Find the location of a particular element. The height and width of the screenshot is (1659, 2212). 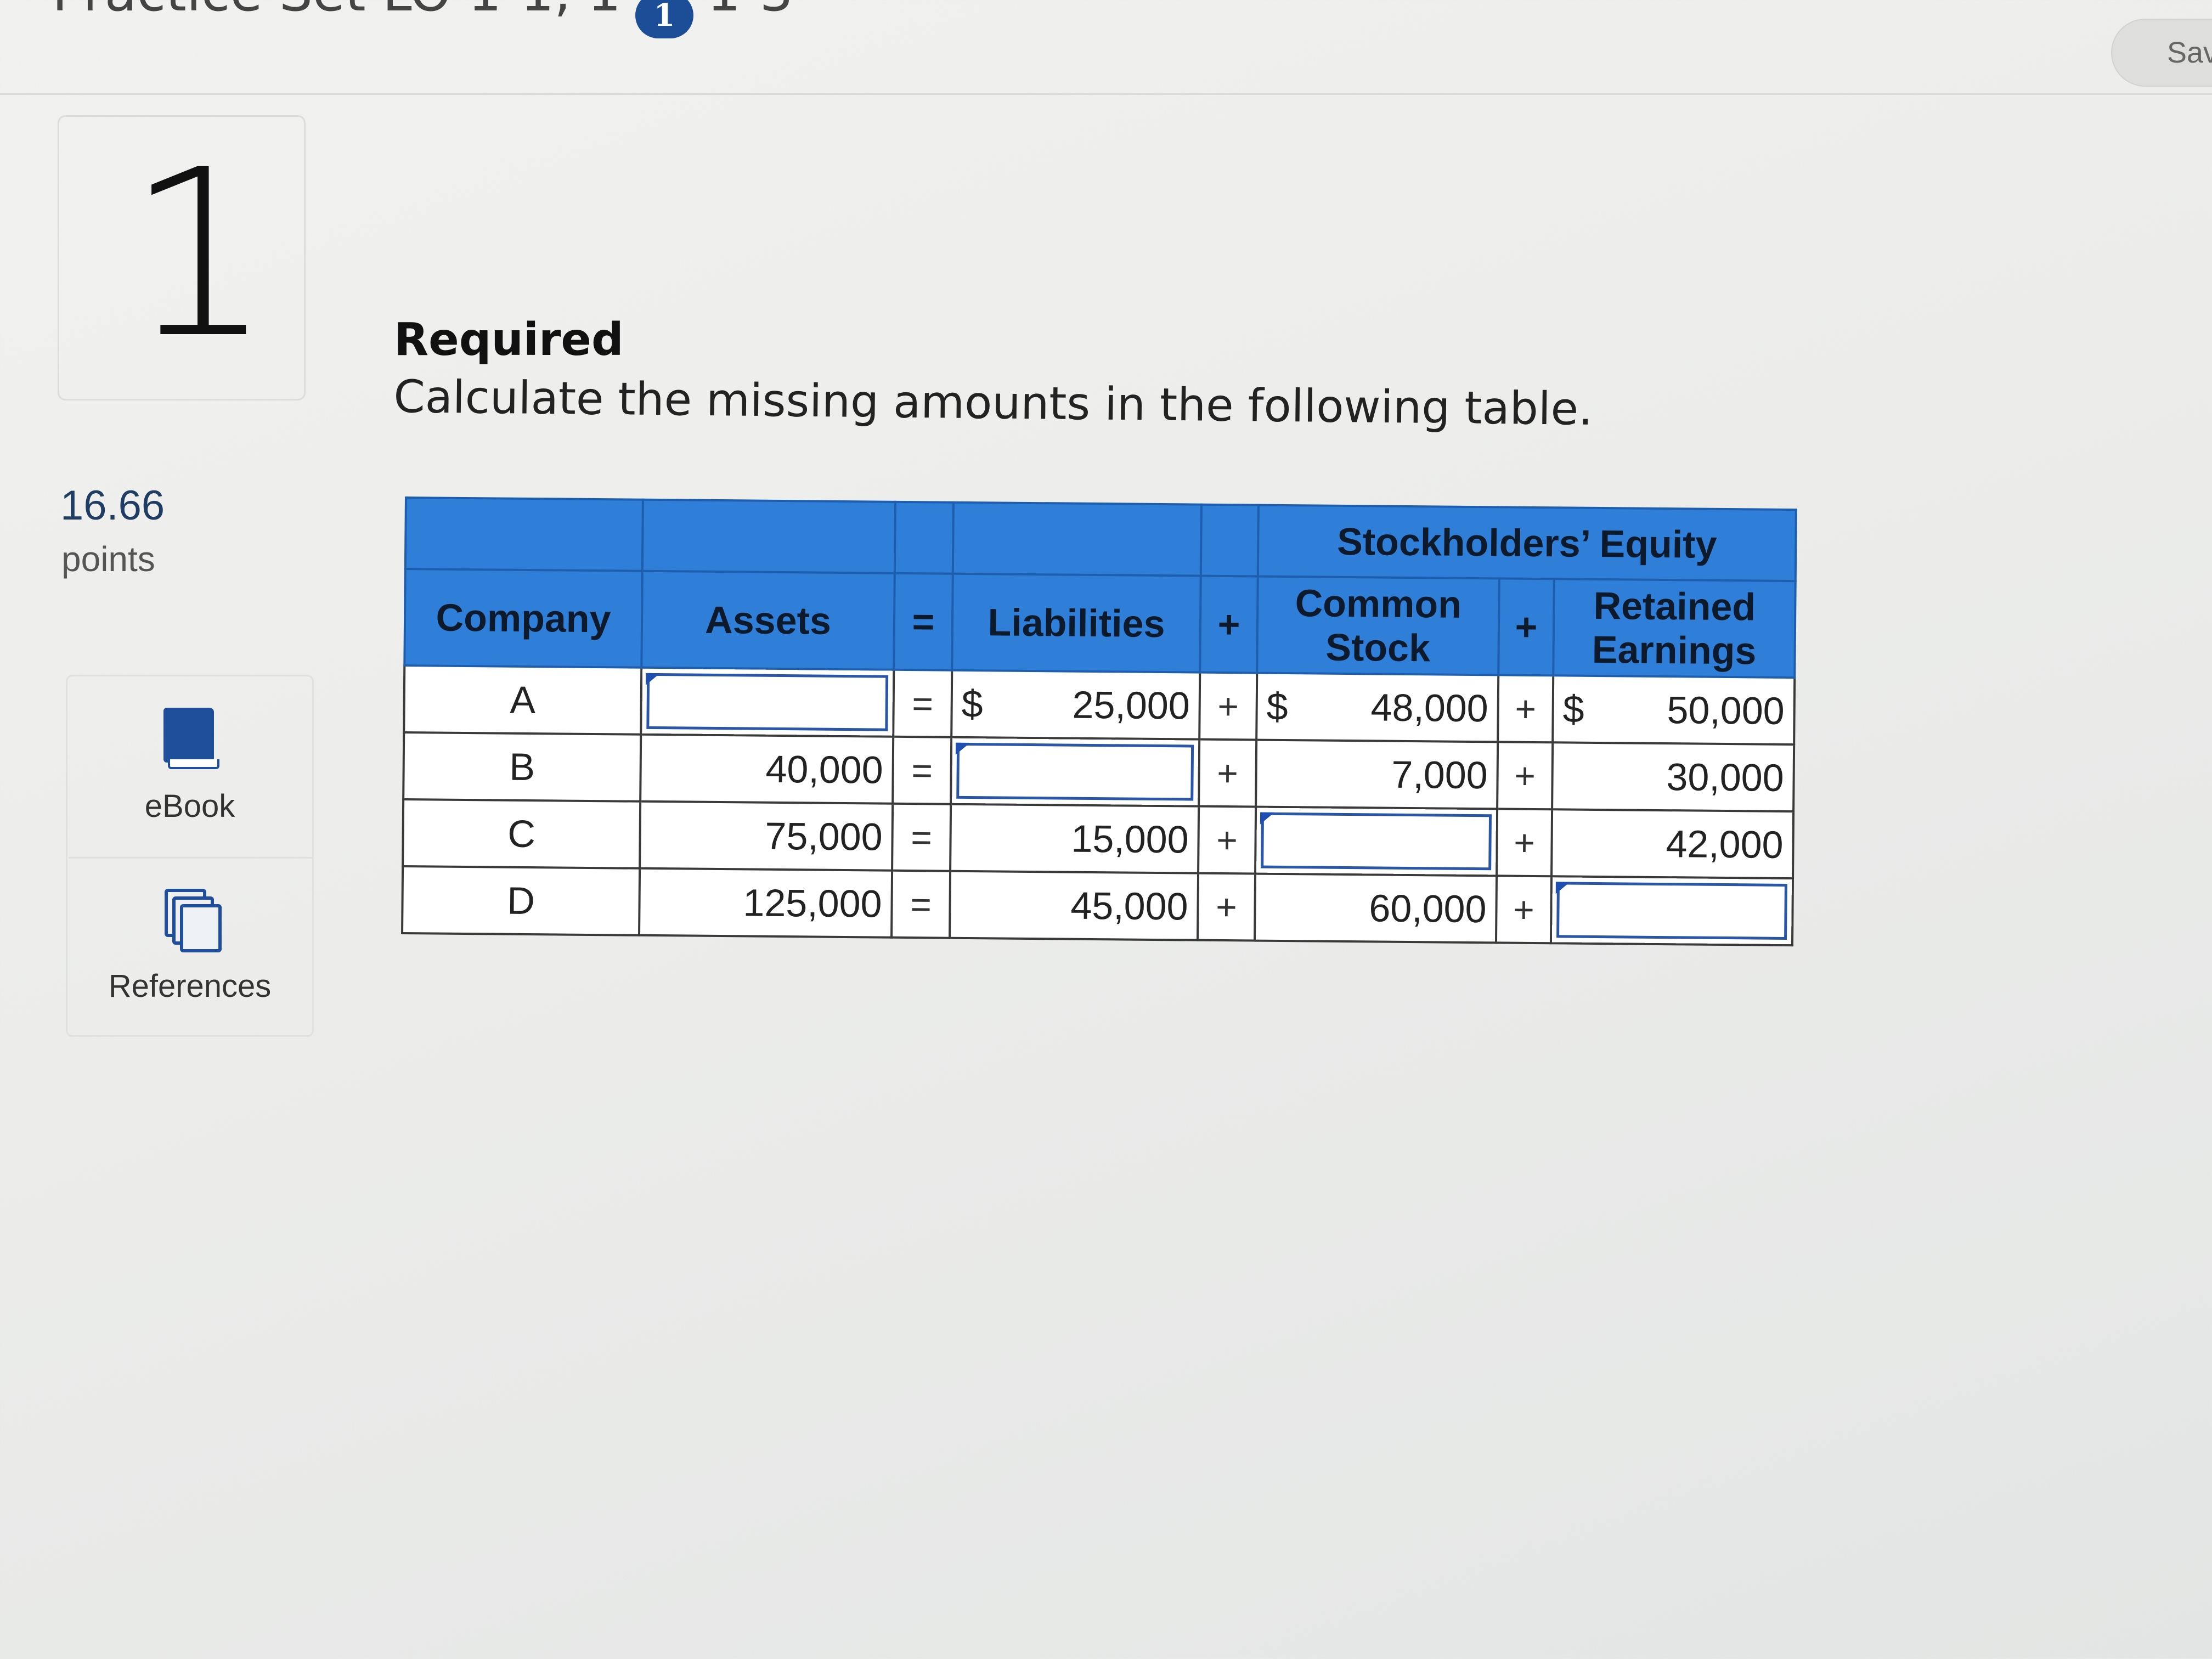

company-cell: B is located at coordinates (522, 767).